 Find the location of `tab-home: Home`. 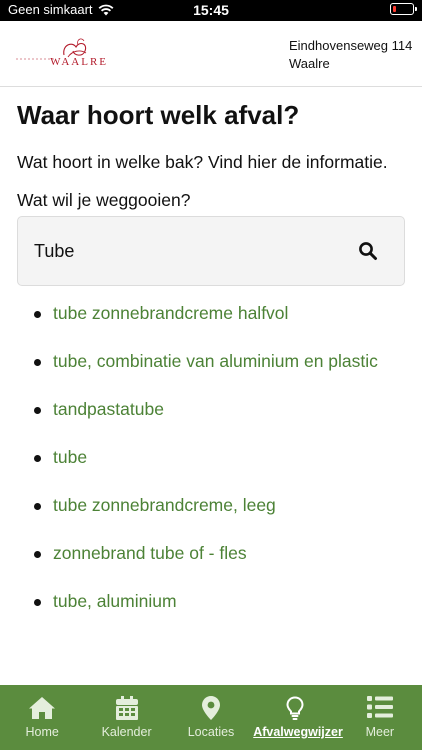

tab-home: Home is located at coordinates (42, 717).